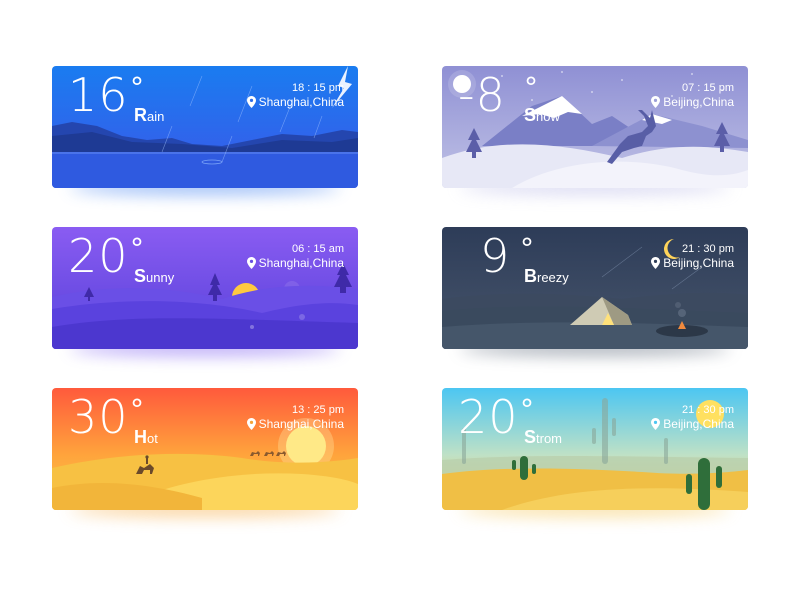 The height and width of the screenshot is (600, 800). What do you see at coordinates (708, 88) in the screenshot?
I see `time-text: 07 : 15 pm` at bounding box center [708, 88].